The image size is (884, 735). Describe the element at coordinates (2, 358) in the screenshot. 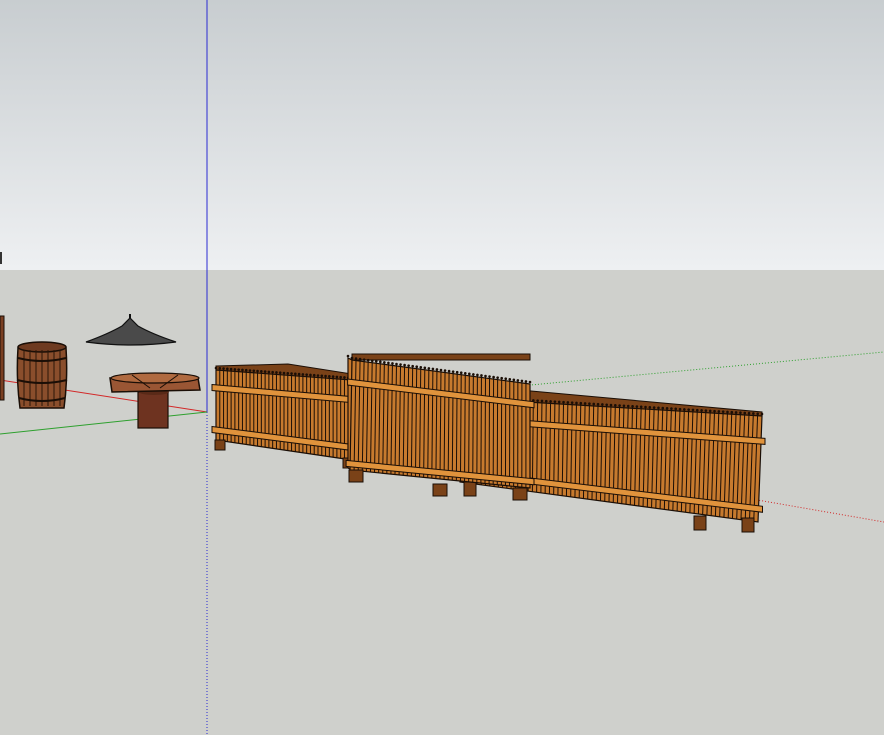

I see `edge-object` at that location.